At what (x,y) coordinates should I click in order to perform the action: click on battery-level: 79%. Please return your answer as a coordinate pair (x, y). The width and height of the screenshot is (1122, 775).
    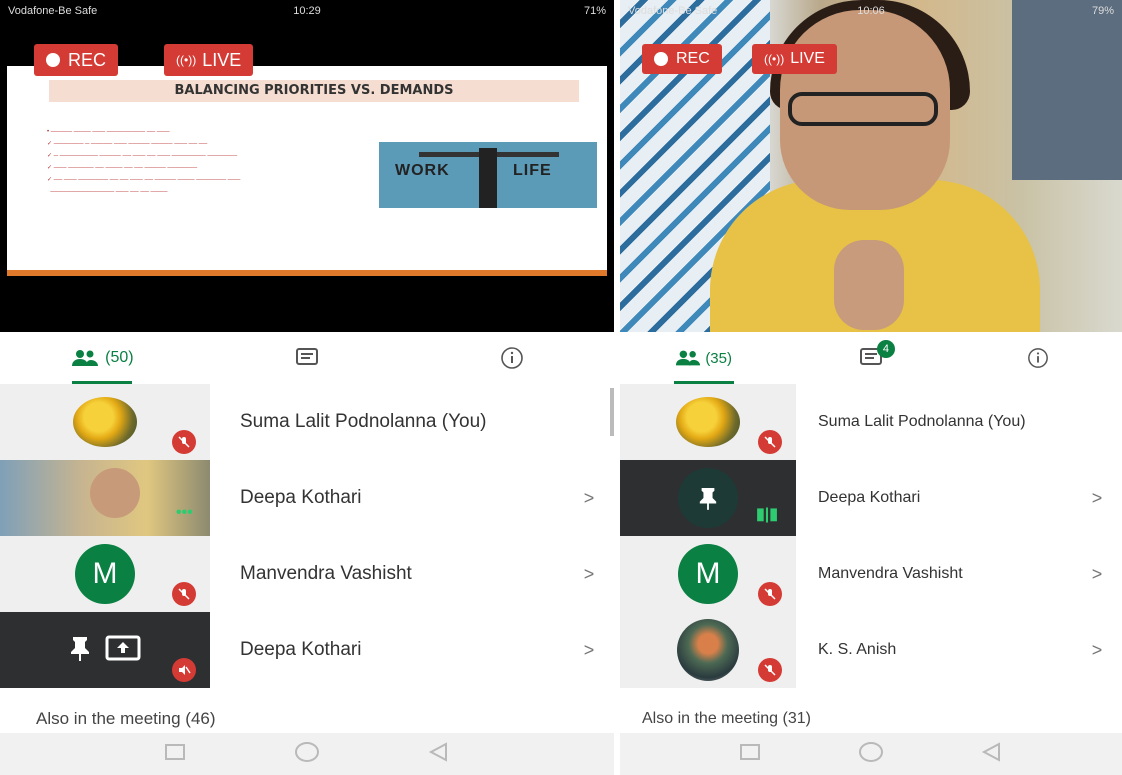
    Looking at the image, I should click on (1102, 11).